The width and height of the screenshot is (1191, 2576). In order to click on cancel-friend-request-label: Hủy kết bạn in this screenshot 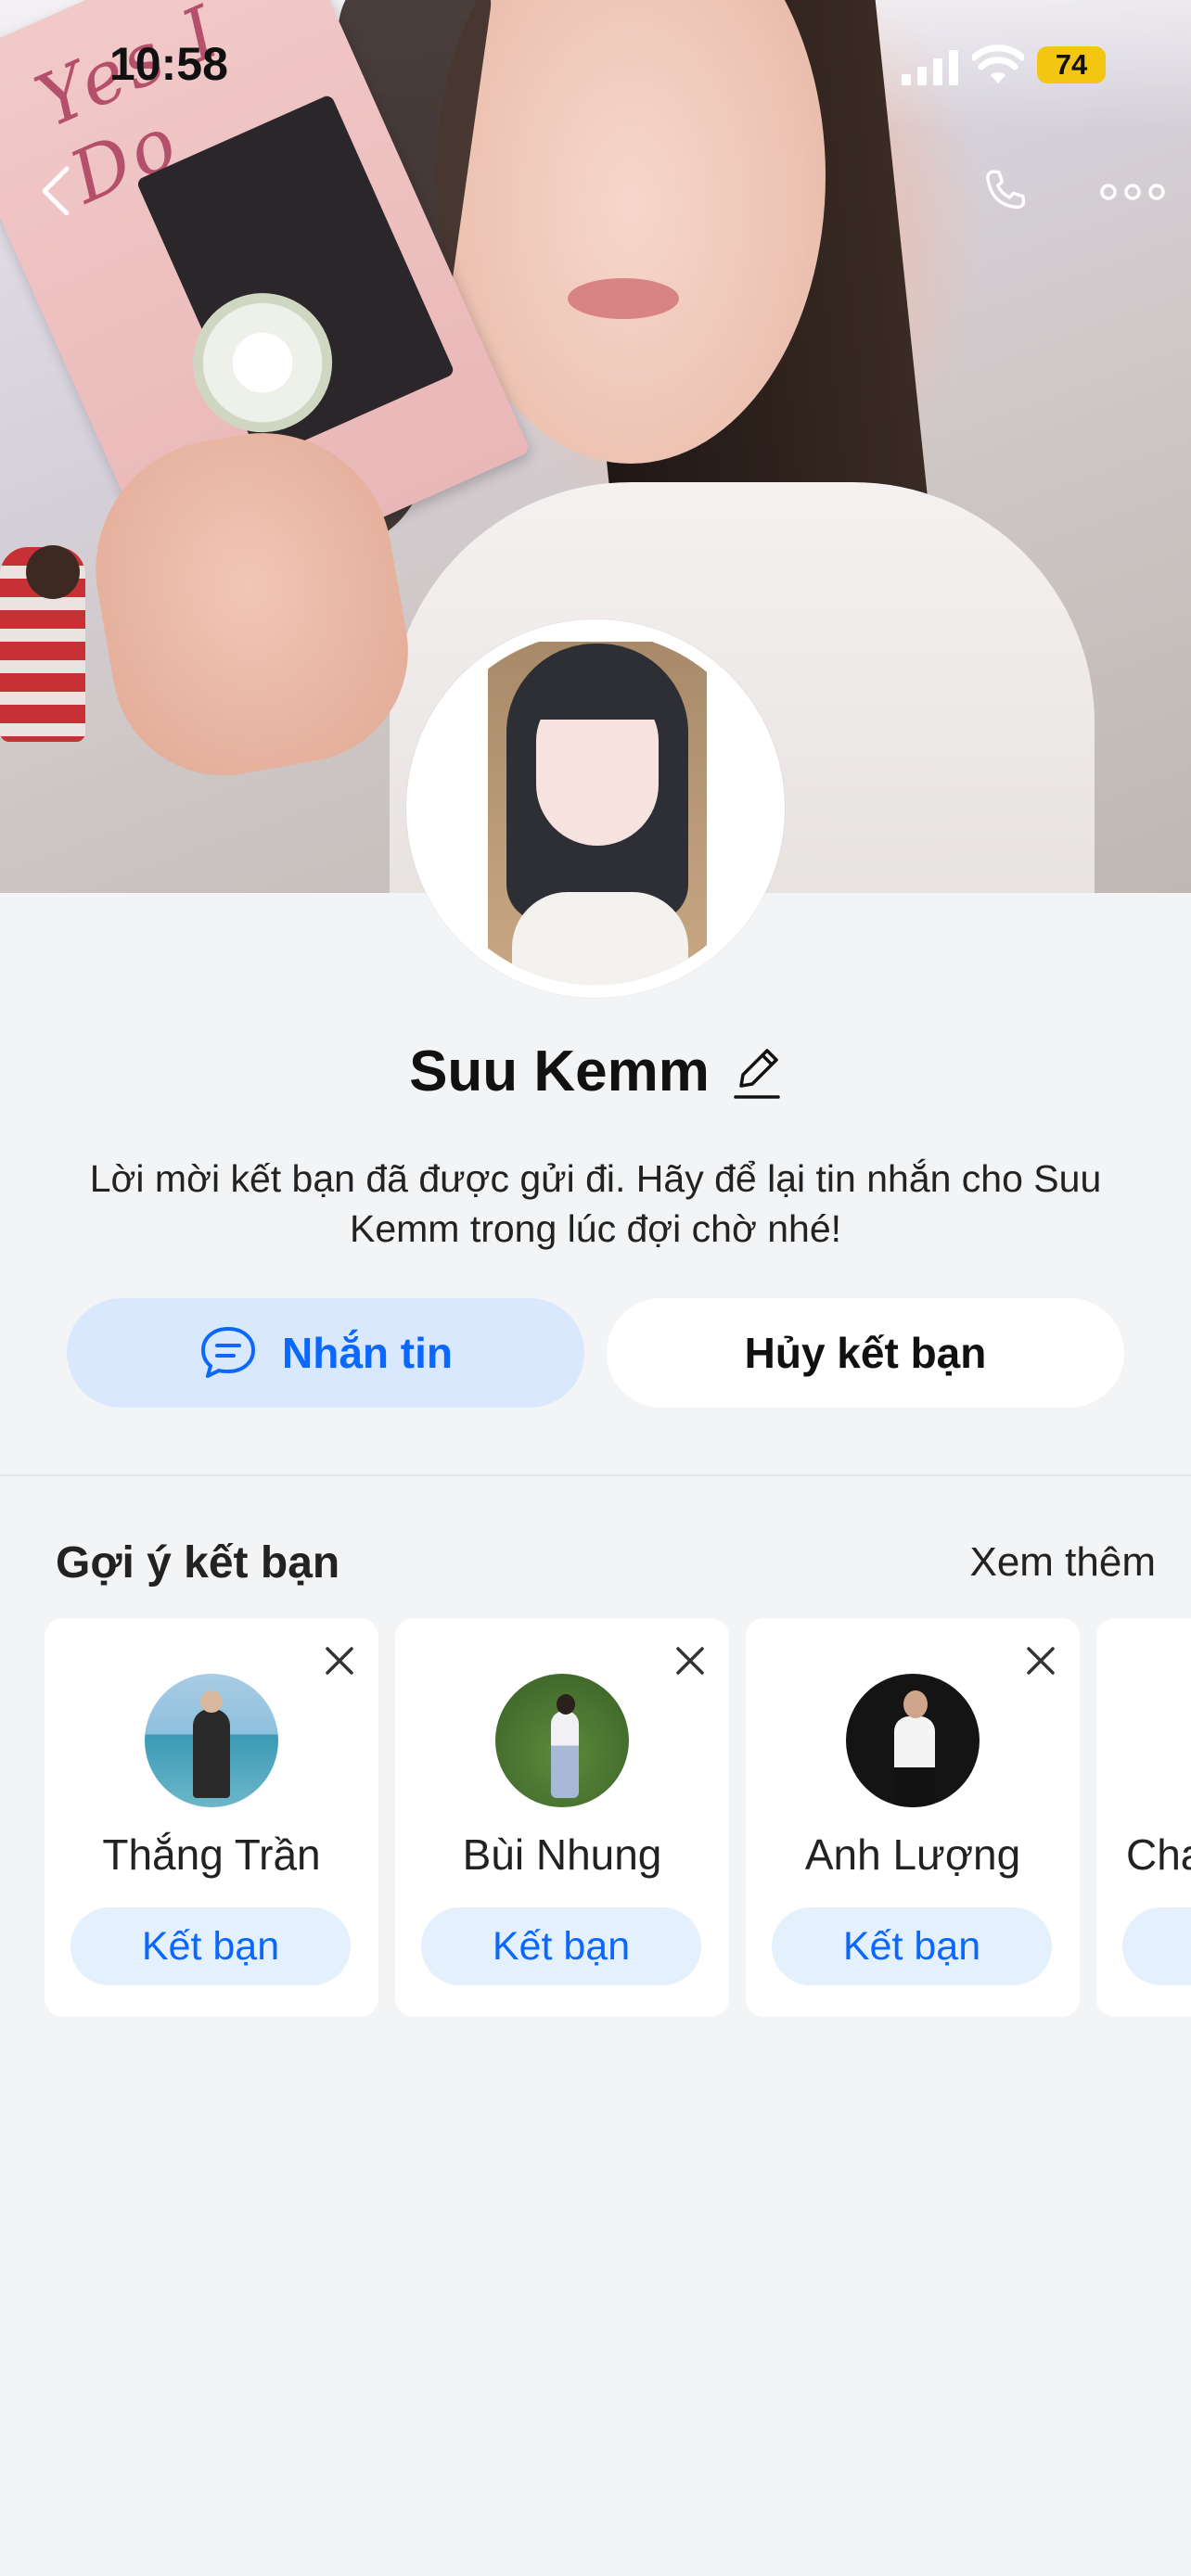, I will do `click(866, 1353)`.